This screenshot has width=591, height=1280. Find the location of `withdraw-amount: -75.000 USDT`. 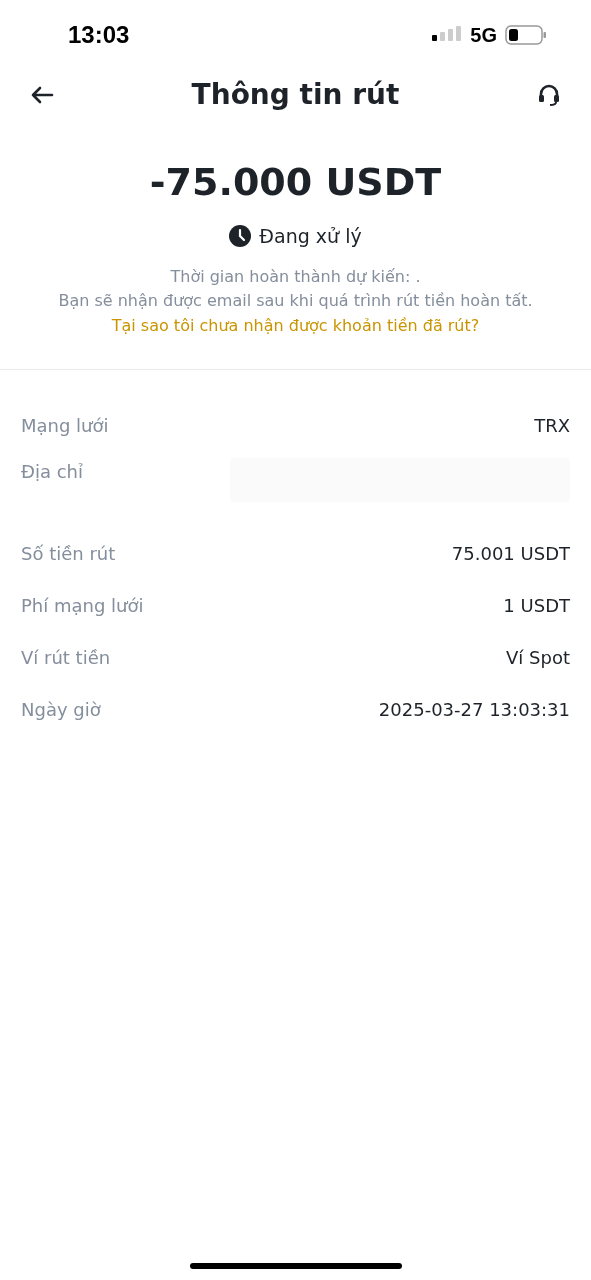

withdraw-amount: -75.000 USDT is located at coordinates (295, 182).